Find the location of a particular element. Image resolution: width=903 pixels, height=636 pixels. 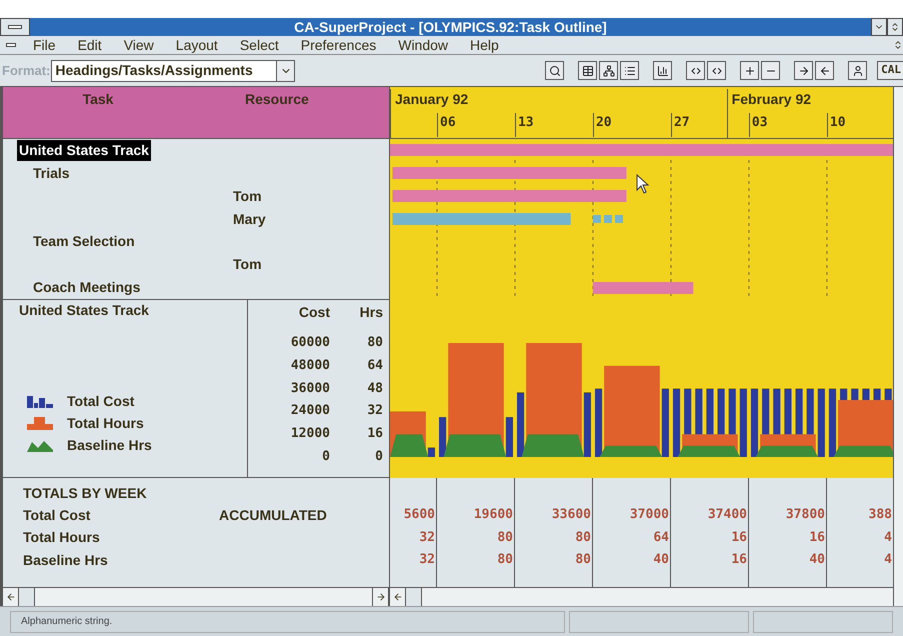

legend-label: Baseline Hrs is located at coordinates (109, 445).